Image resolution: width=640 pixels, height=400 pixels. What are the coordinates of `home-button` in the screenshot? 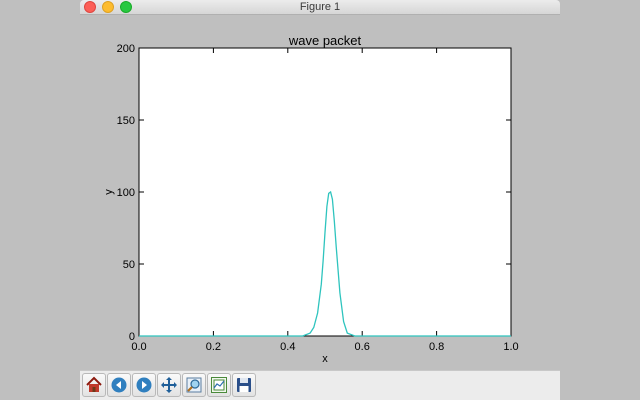 It's located at (94, 385).